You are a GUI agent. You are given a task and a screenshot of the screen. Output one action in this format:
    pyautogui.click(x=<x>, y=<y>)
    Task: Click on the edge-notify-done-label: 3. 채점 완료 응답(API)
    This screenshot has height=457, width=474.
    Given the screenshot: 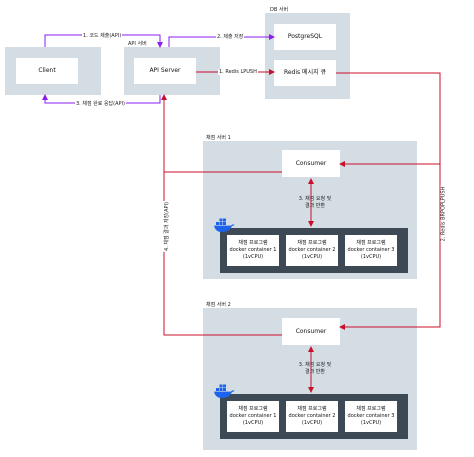 What is the action you would take?
    pyautogui.click(x=100, y=103)
    